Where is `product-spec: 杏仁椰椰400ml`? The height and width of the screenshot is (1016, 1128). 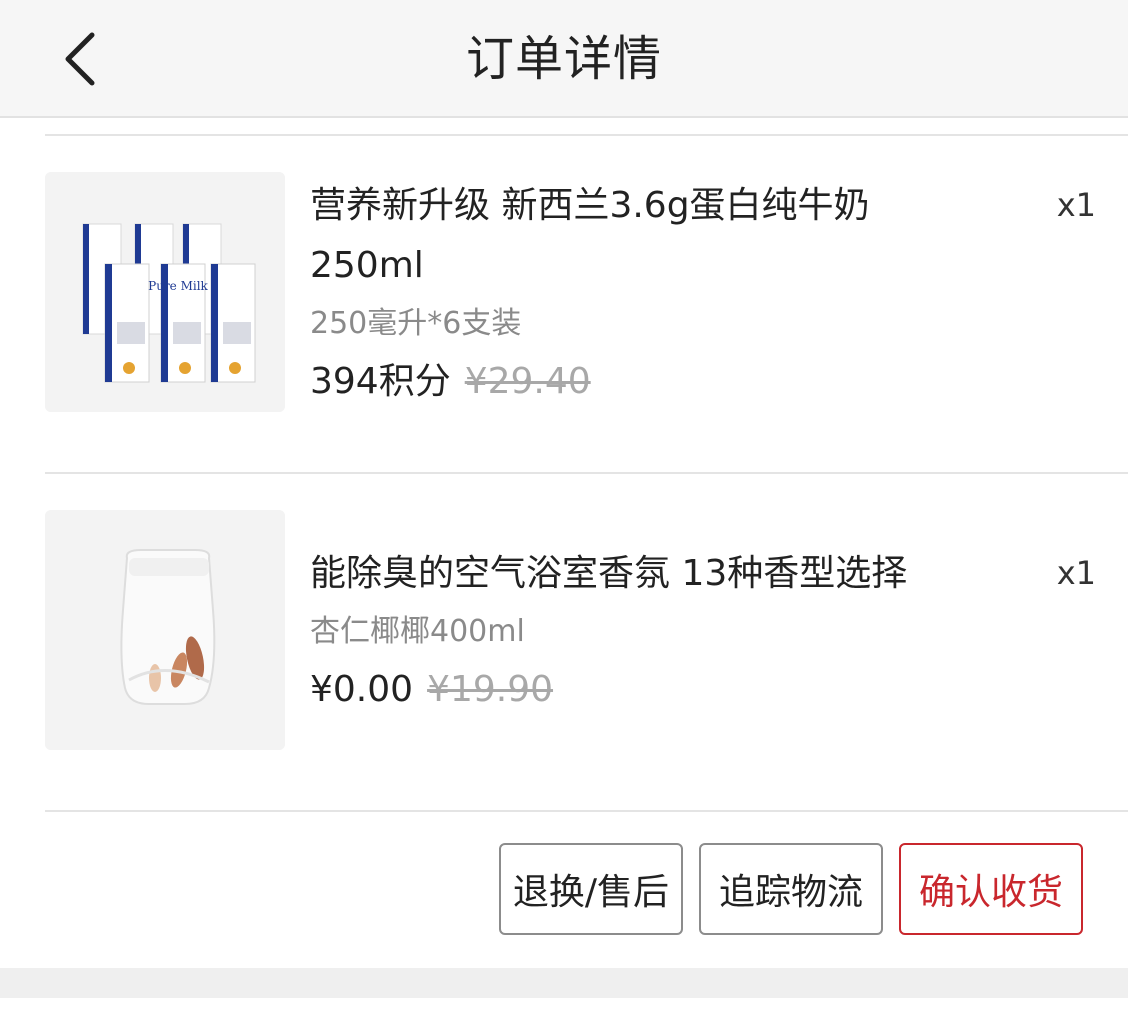
product-spec: 杏仁椰椰400ml is located at coordinates (417, 631).